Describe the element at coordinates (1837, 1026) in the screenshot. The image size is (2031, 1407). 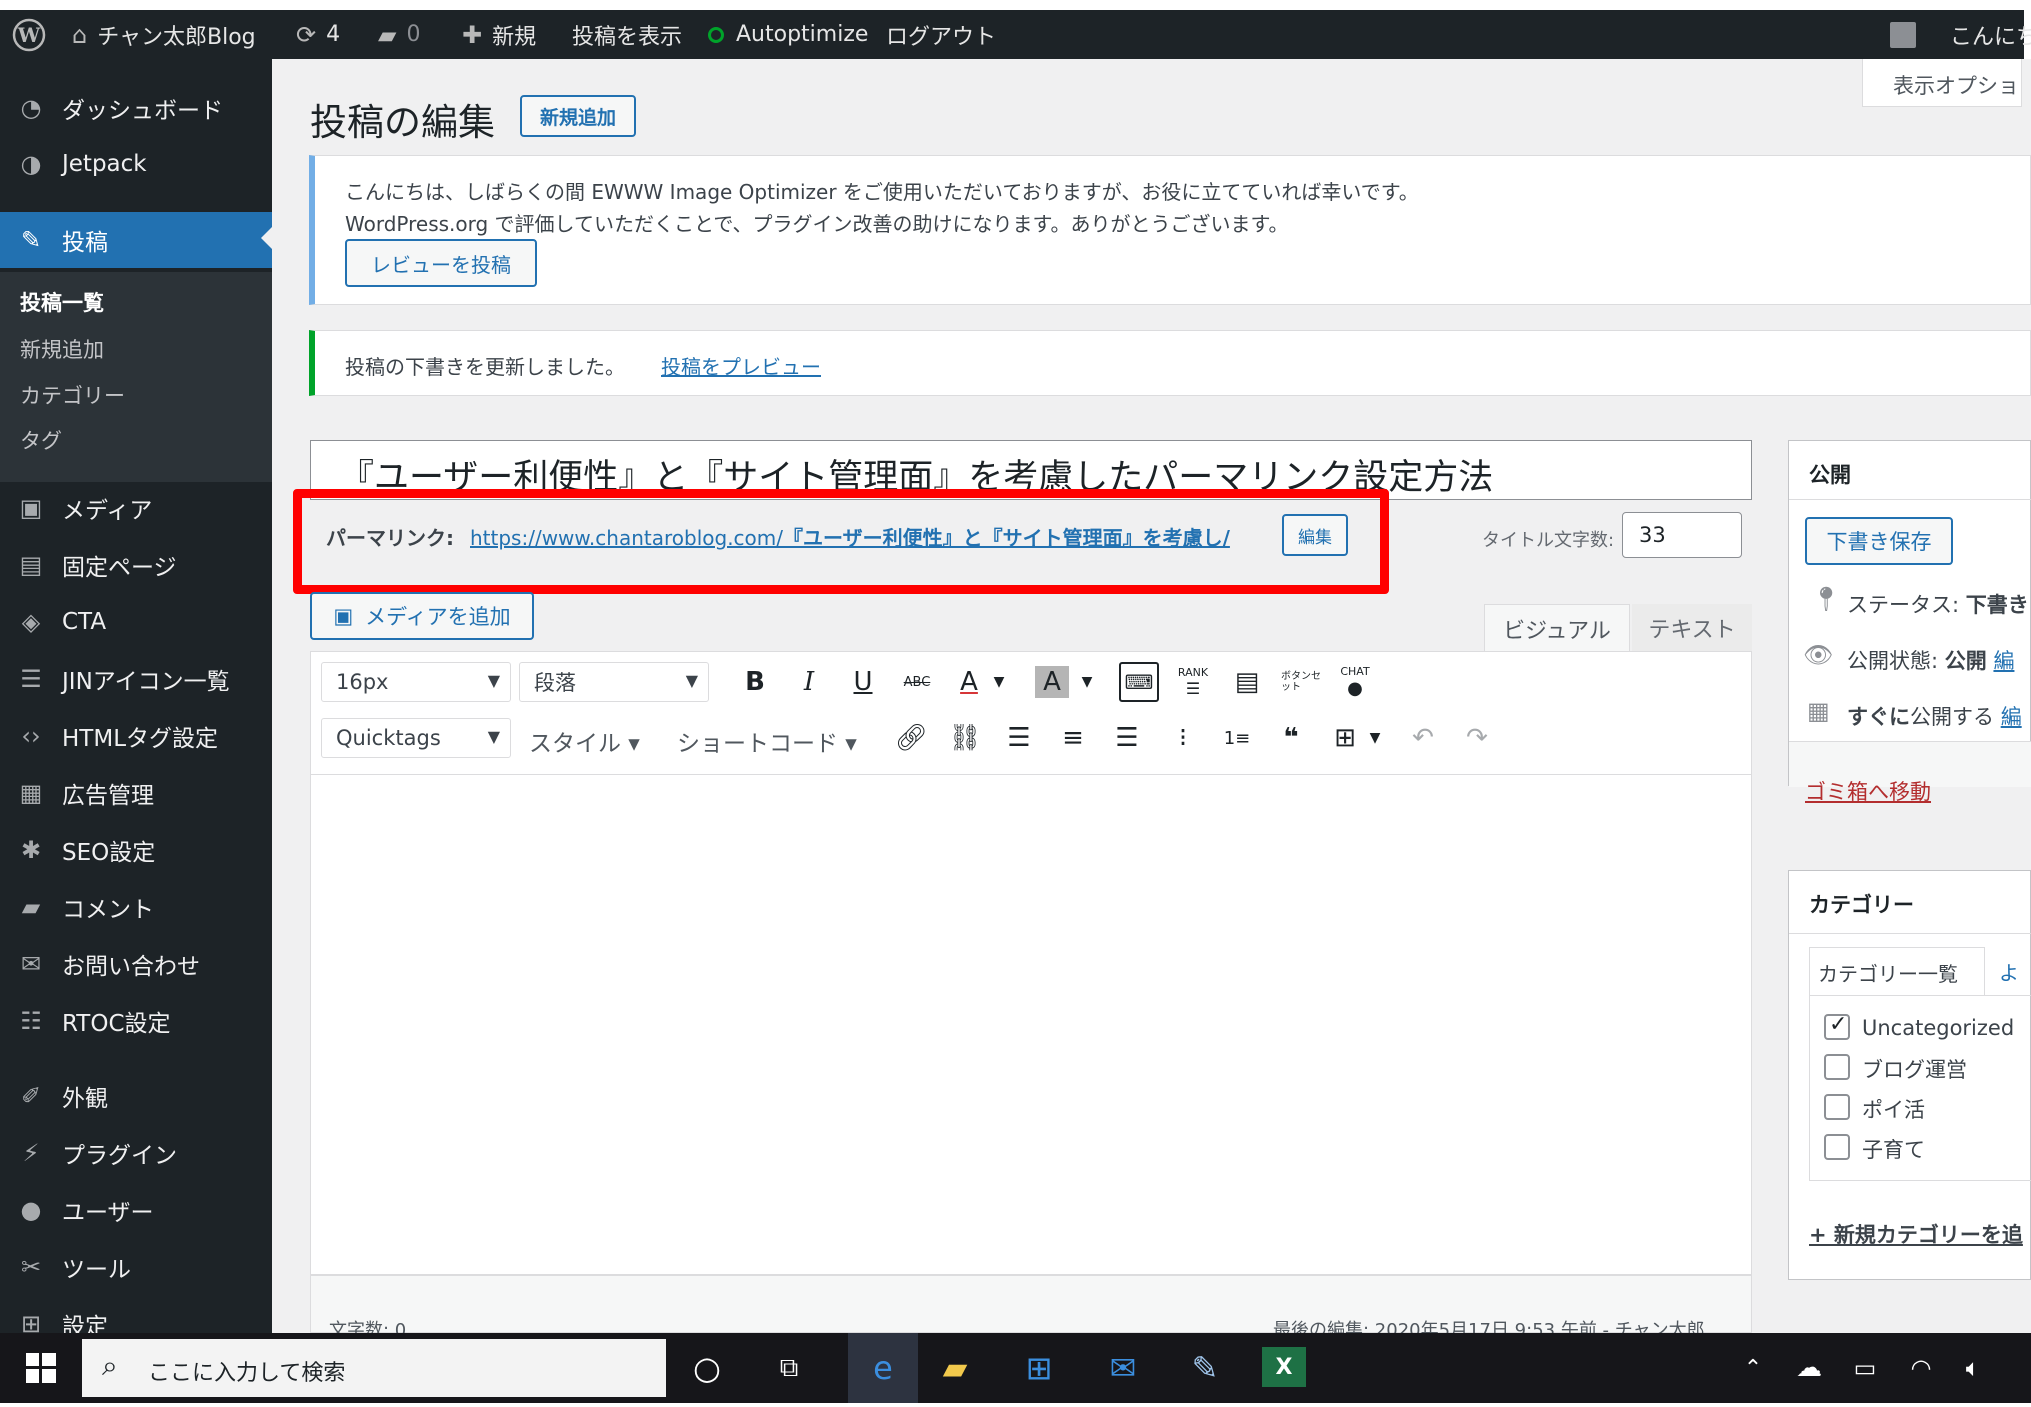
I see `category-checkbox: ✓` at that location.